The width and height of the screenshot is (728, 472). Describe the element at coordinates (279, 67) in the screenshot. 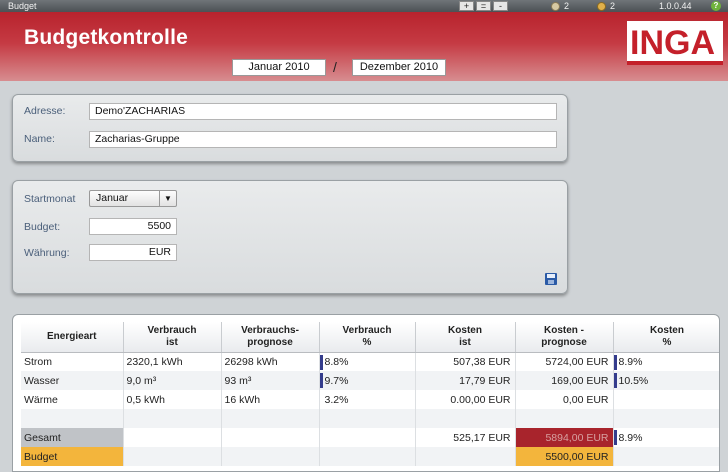

I see `date-from-field: Januar 2010` at that location.